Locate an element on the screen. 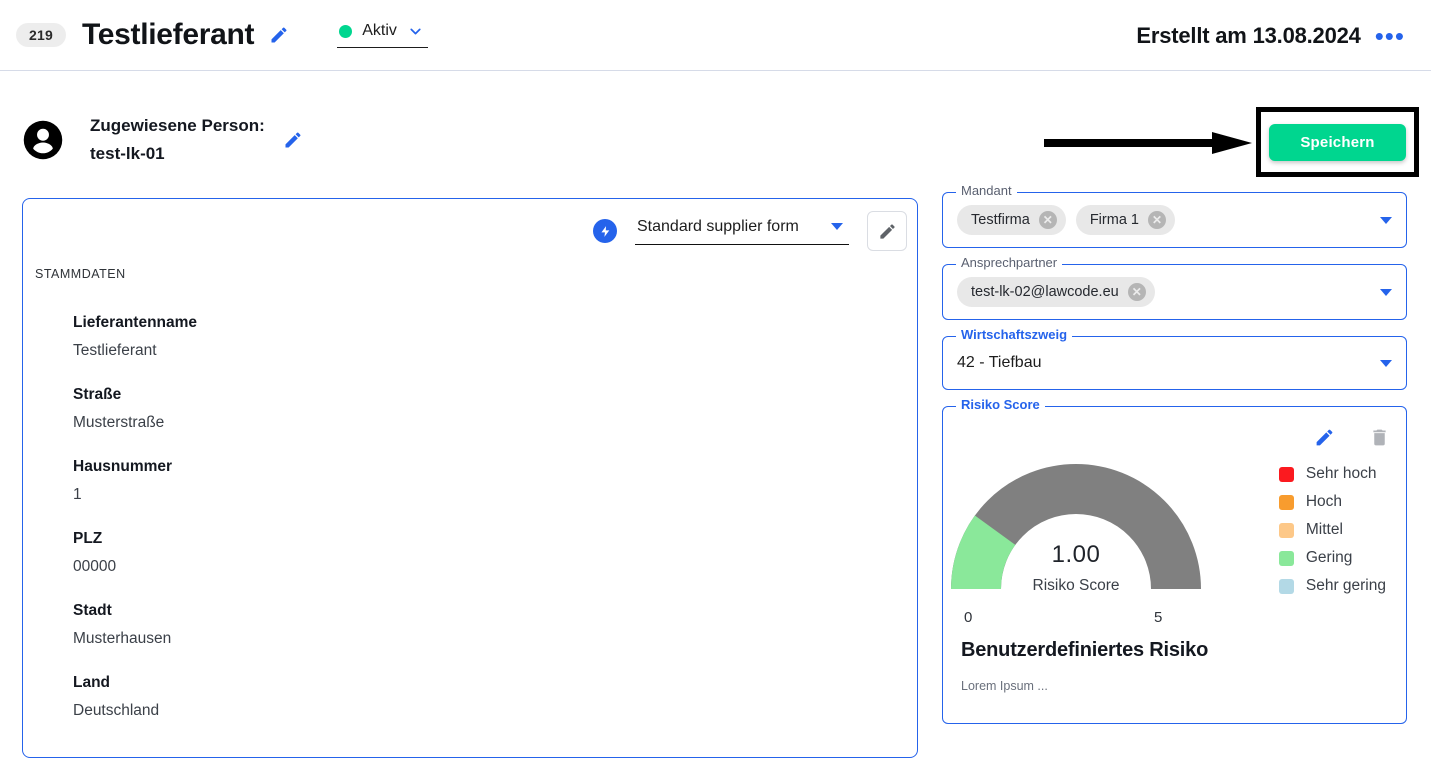 This screenshot has height=758, width=1431. legend-item: Sehr hoch is located at coordinates (1332, 474).